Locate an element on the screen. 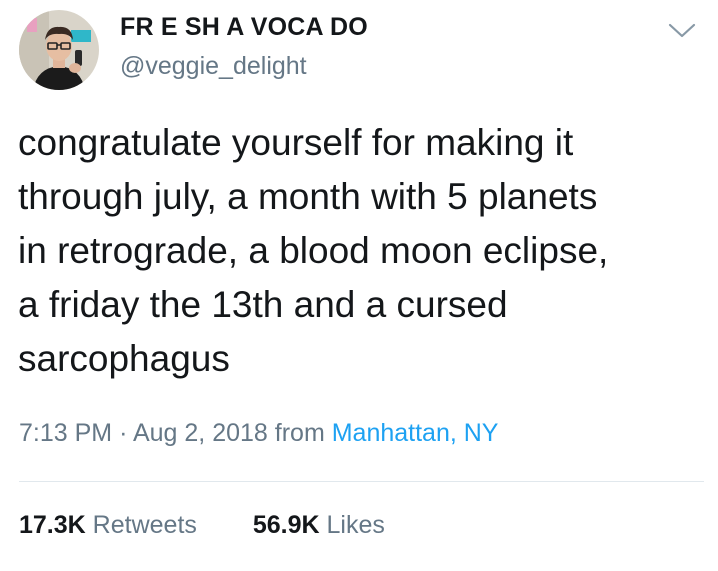 Image resolution: width=718 pixels, height=571 pixels. likes-stat: 56.9K Likes is located at coordinates (319, 525).